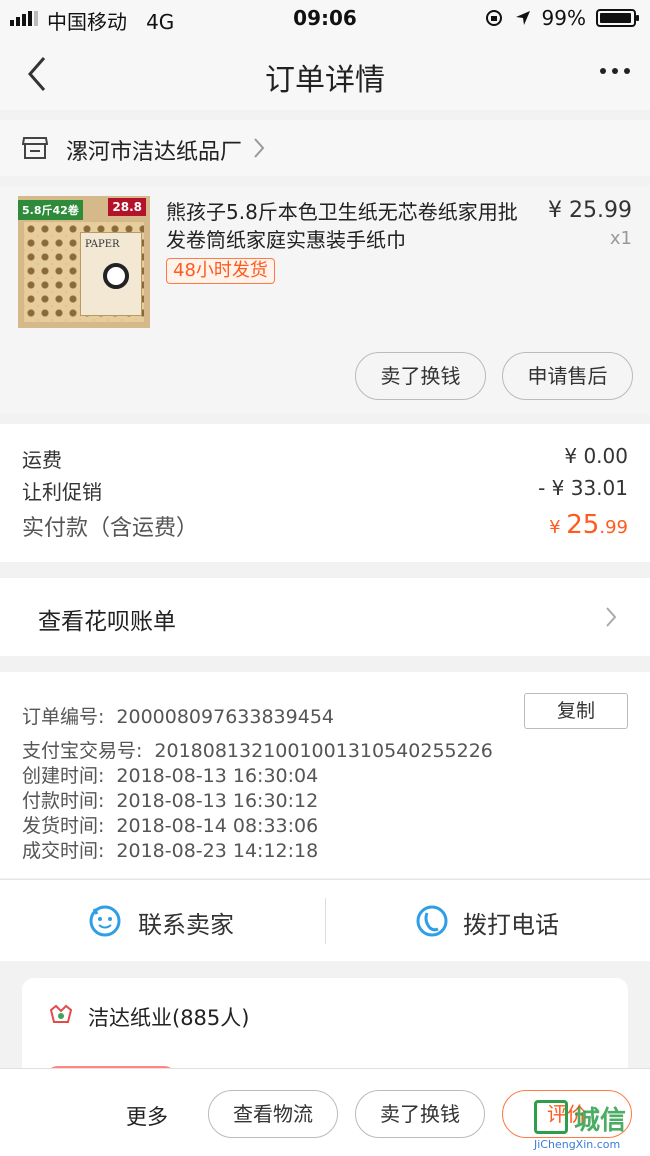 The width and height of the screenshot is (650, 1156). I want to click on pack-label: PAPER, so click(102, 244).